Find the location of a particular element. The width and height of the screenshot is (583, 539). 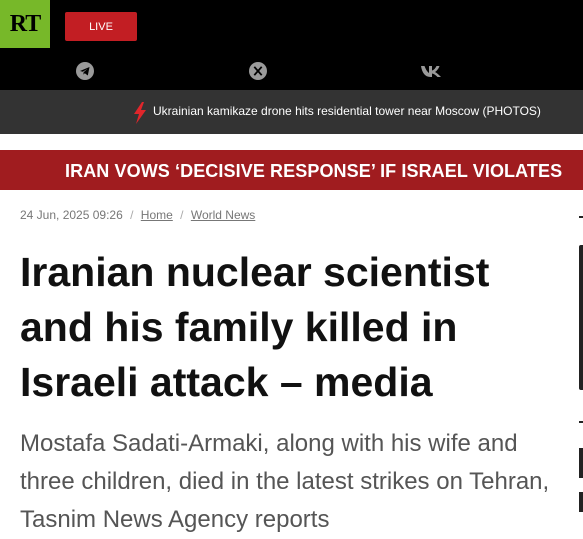

logo-text: RT is located at coordinates (25, 23).